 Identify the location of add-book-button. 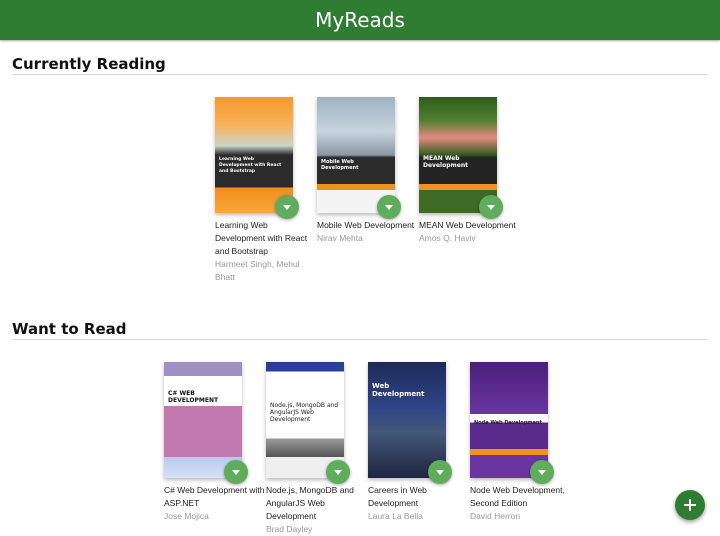
(690, 505).